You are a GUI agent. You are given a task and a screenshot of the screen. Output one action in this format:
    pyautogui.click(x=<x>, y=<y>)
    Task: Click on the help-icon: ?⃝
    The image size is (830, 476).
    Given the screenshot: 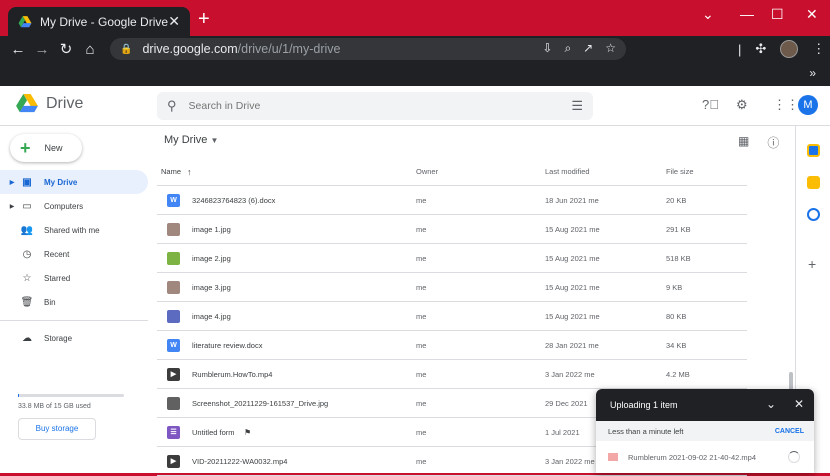 What is the action you would take?
    pyautogui.click(x=710, y=105)
    